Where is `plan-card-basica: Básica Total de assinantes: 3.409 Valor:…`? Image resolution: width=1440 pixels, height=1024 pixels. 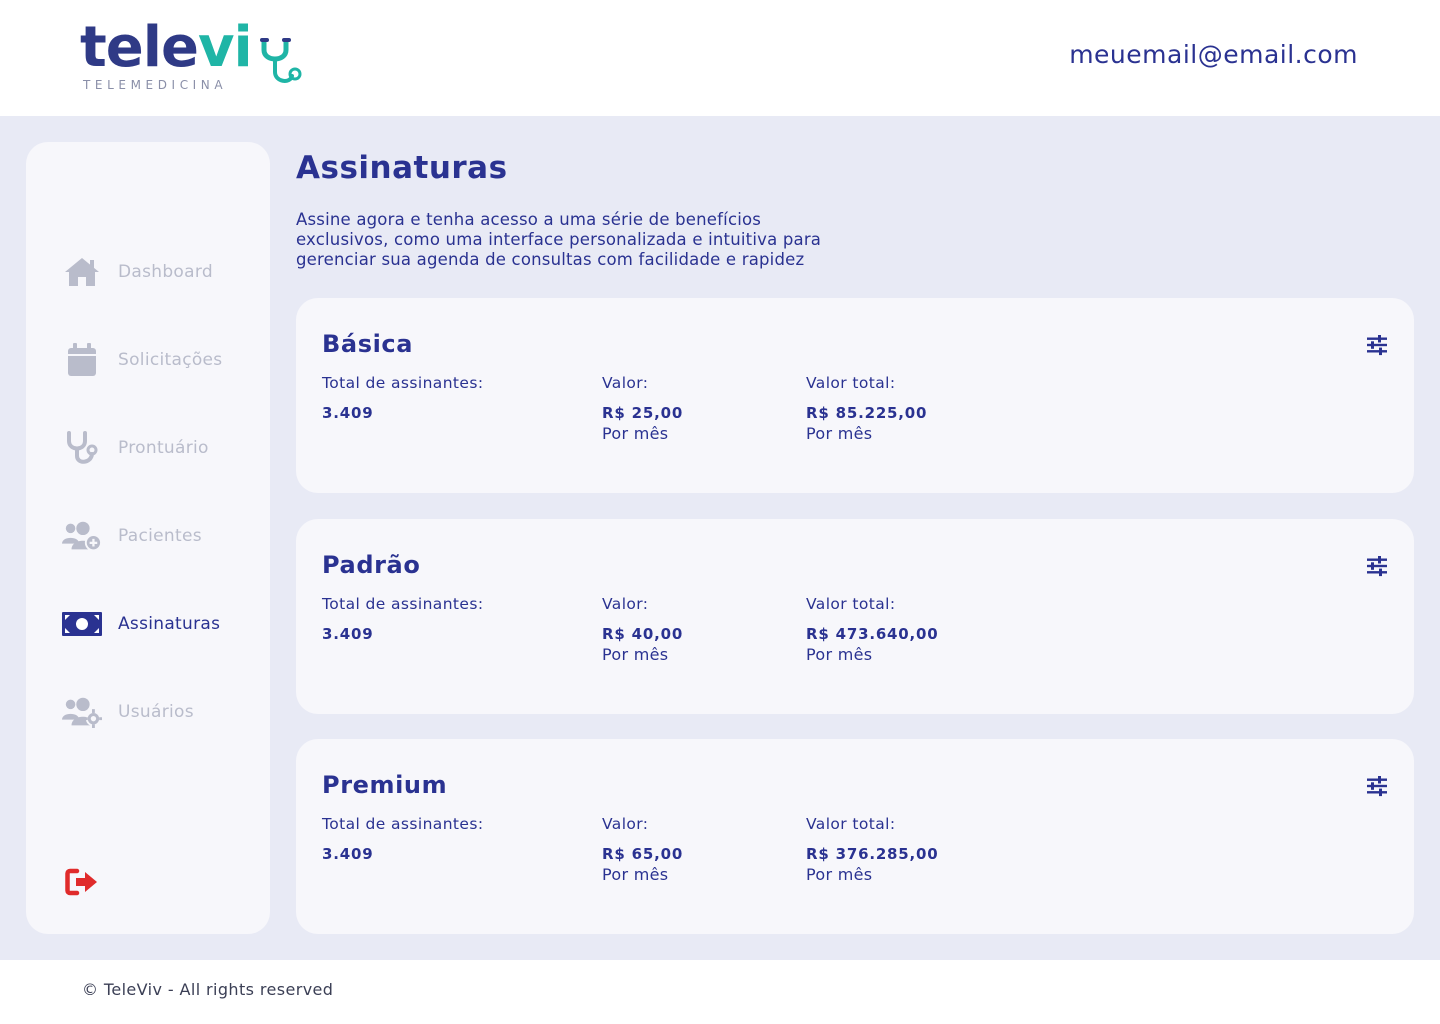 plan-card-basica: Básica Total de assinantes: 3.409 Valor:… is located at coordinates (855, 395).